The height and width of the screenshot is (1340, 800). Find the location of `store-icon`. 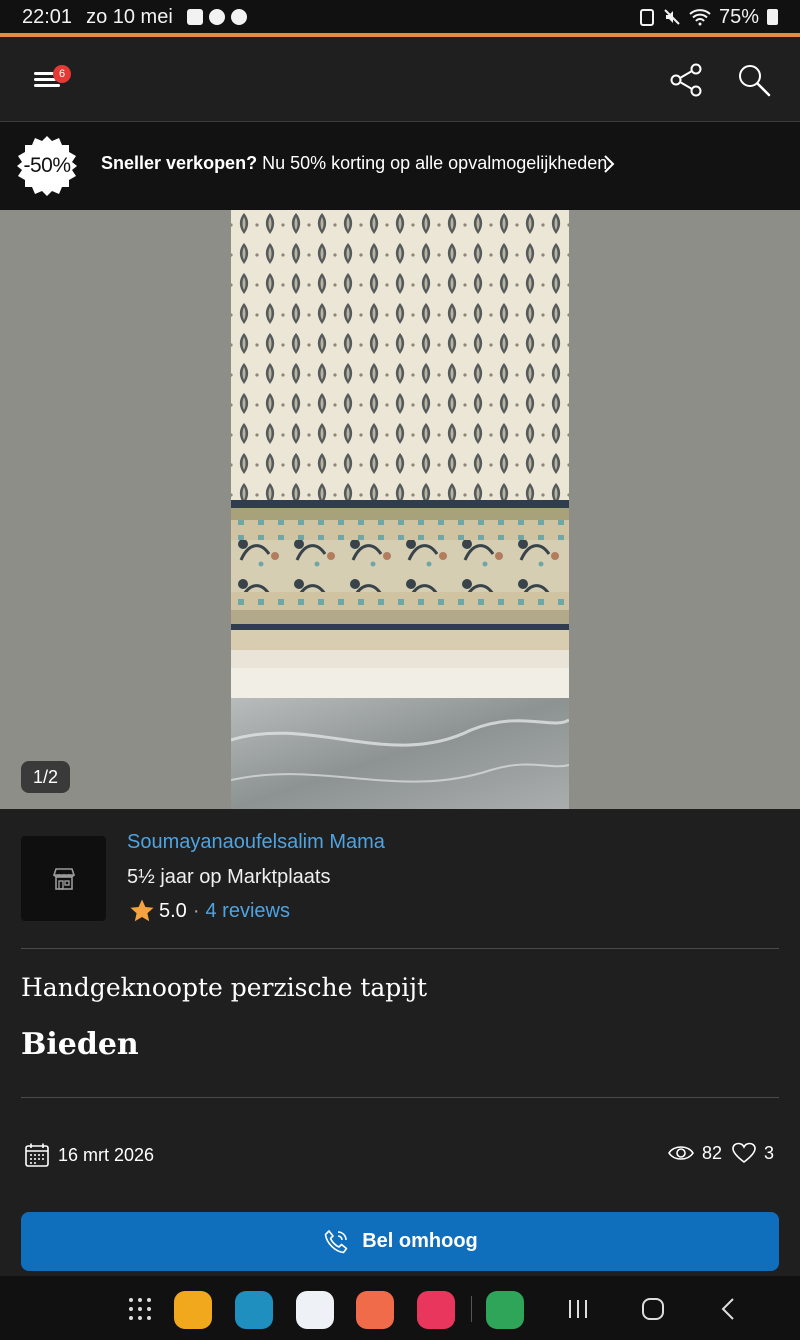

store-icon is located at coordinates (63, 878).